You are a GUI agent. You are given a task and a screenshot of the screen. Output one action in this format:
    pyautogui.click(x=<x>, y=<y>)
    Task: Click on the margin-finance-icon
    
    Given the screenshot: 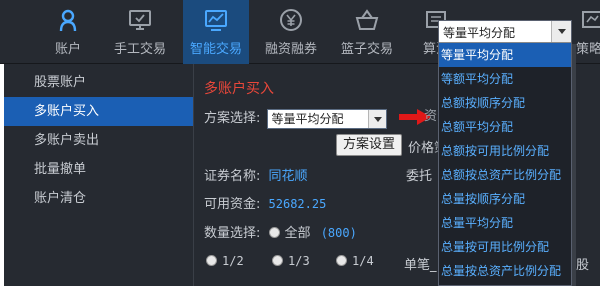 What is the action you would take?
    pyautogui.click(x=291, y=20)
    